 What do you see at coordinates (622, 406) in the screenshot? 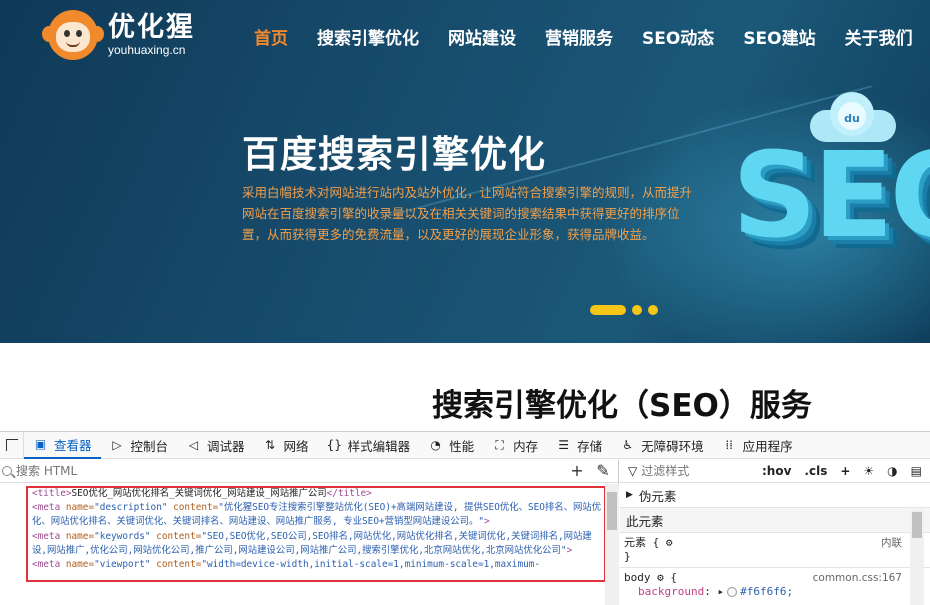
I see `section-title: 搜索引擎优化（SEO）服务` at bounding box center [622, 406].